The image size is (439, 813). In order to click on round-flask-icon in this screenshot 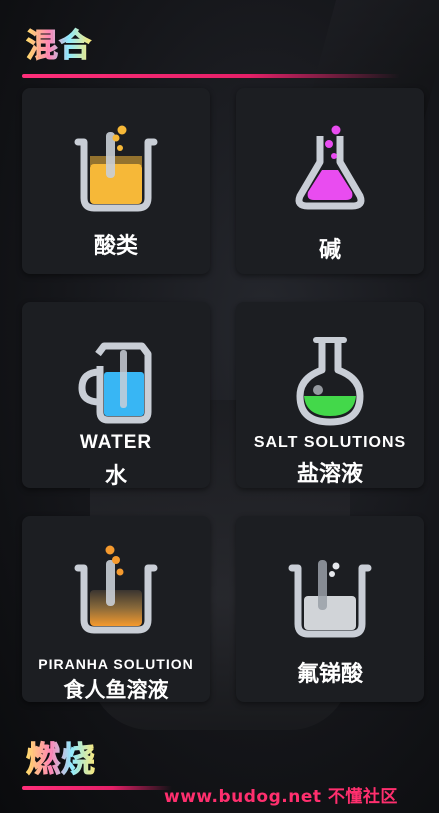, I will do `click(330, 381)`.